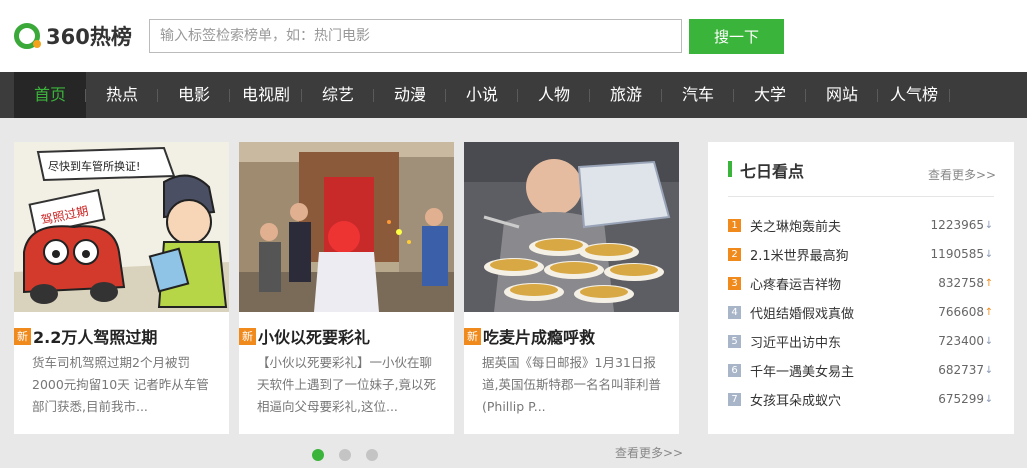 Image resolution: width=1027 pixels, height=468 pixels. Describe the element at coordinates (50, 95) in the screenshot. I see `nav-item-home: 首页` at that location.